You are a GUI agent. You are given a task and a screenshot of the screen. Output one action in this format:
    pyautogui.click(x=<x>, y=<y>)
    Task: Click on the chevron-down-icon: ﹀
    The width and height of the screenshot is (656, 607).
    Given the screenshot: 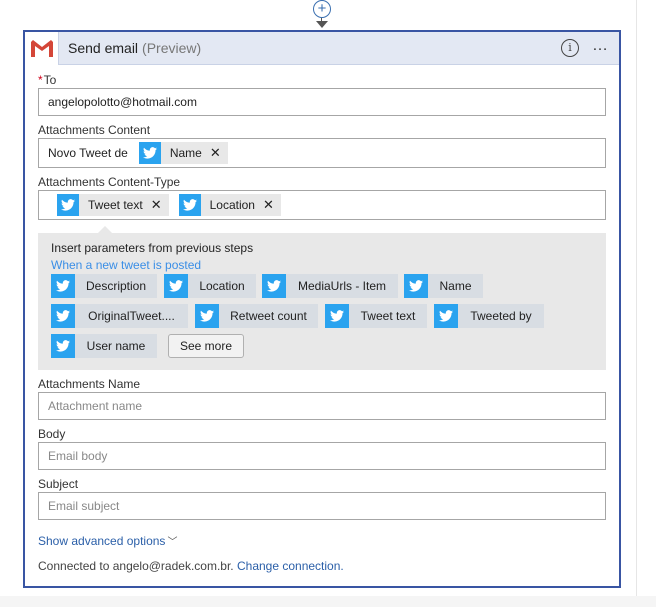 What is the action you would take?
    pyautogui.click(x=172, y=542)
    